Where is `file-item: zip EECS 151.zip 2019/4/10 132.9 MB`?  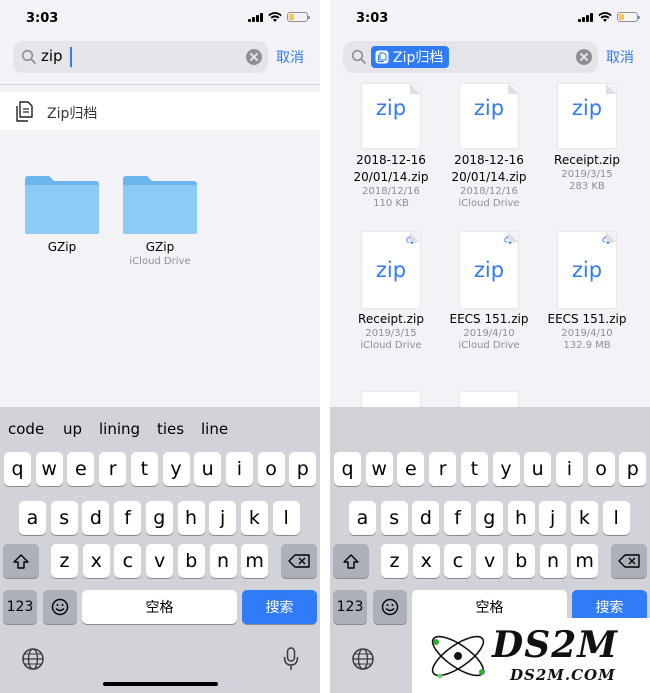
file-item: zip EECS 151.zip 2019/4/10 132.9 MB is located at coordinates (587, 292).